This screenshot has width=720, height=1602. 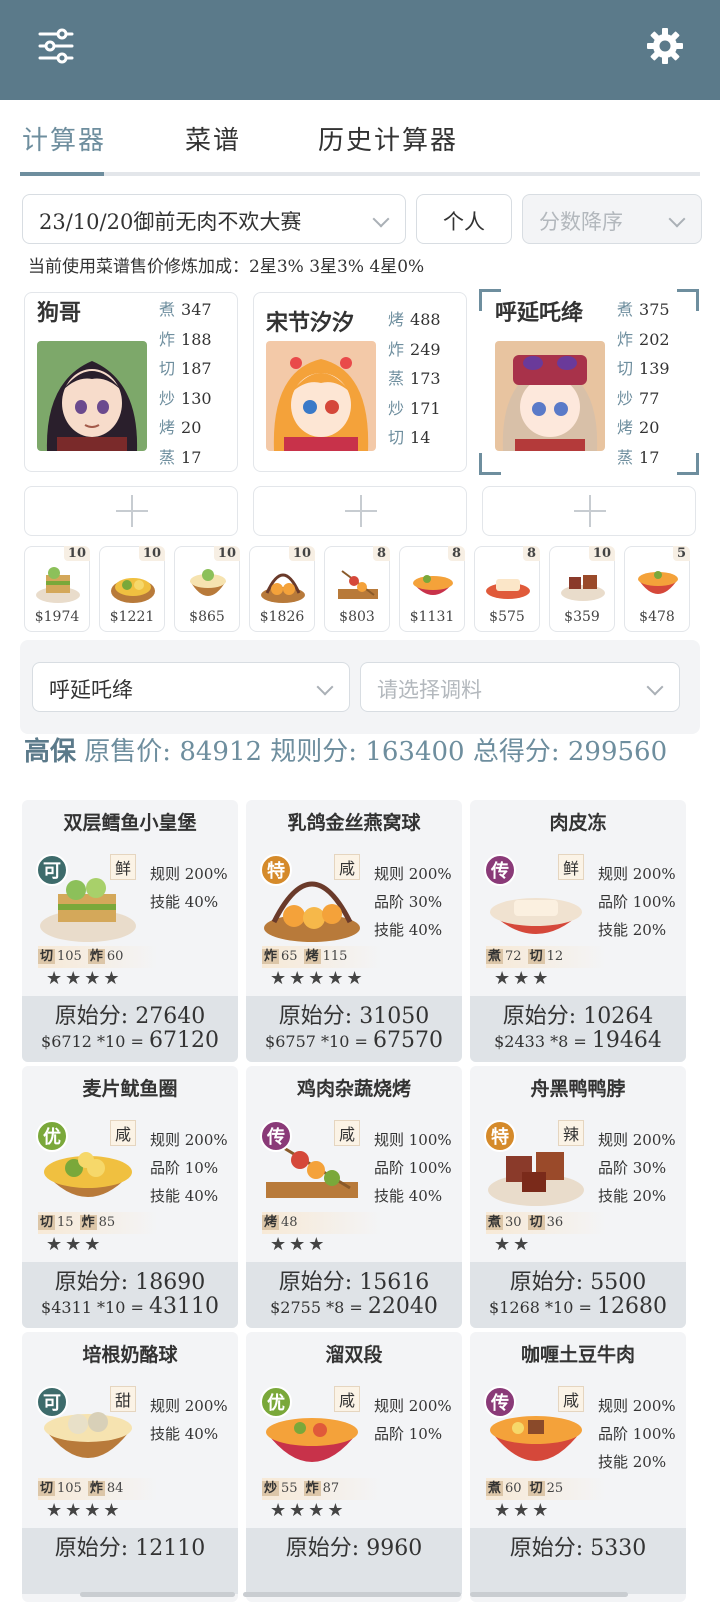 I want to click on sliders-icon, so click(x=56, y=46).